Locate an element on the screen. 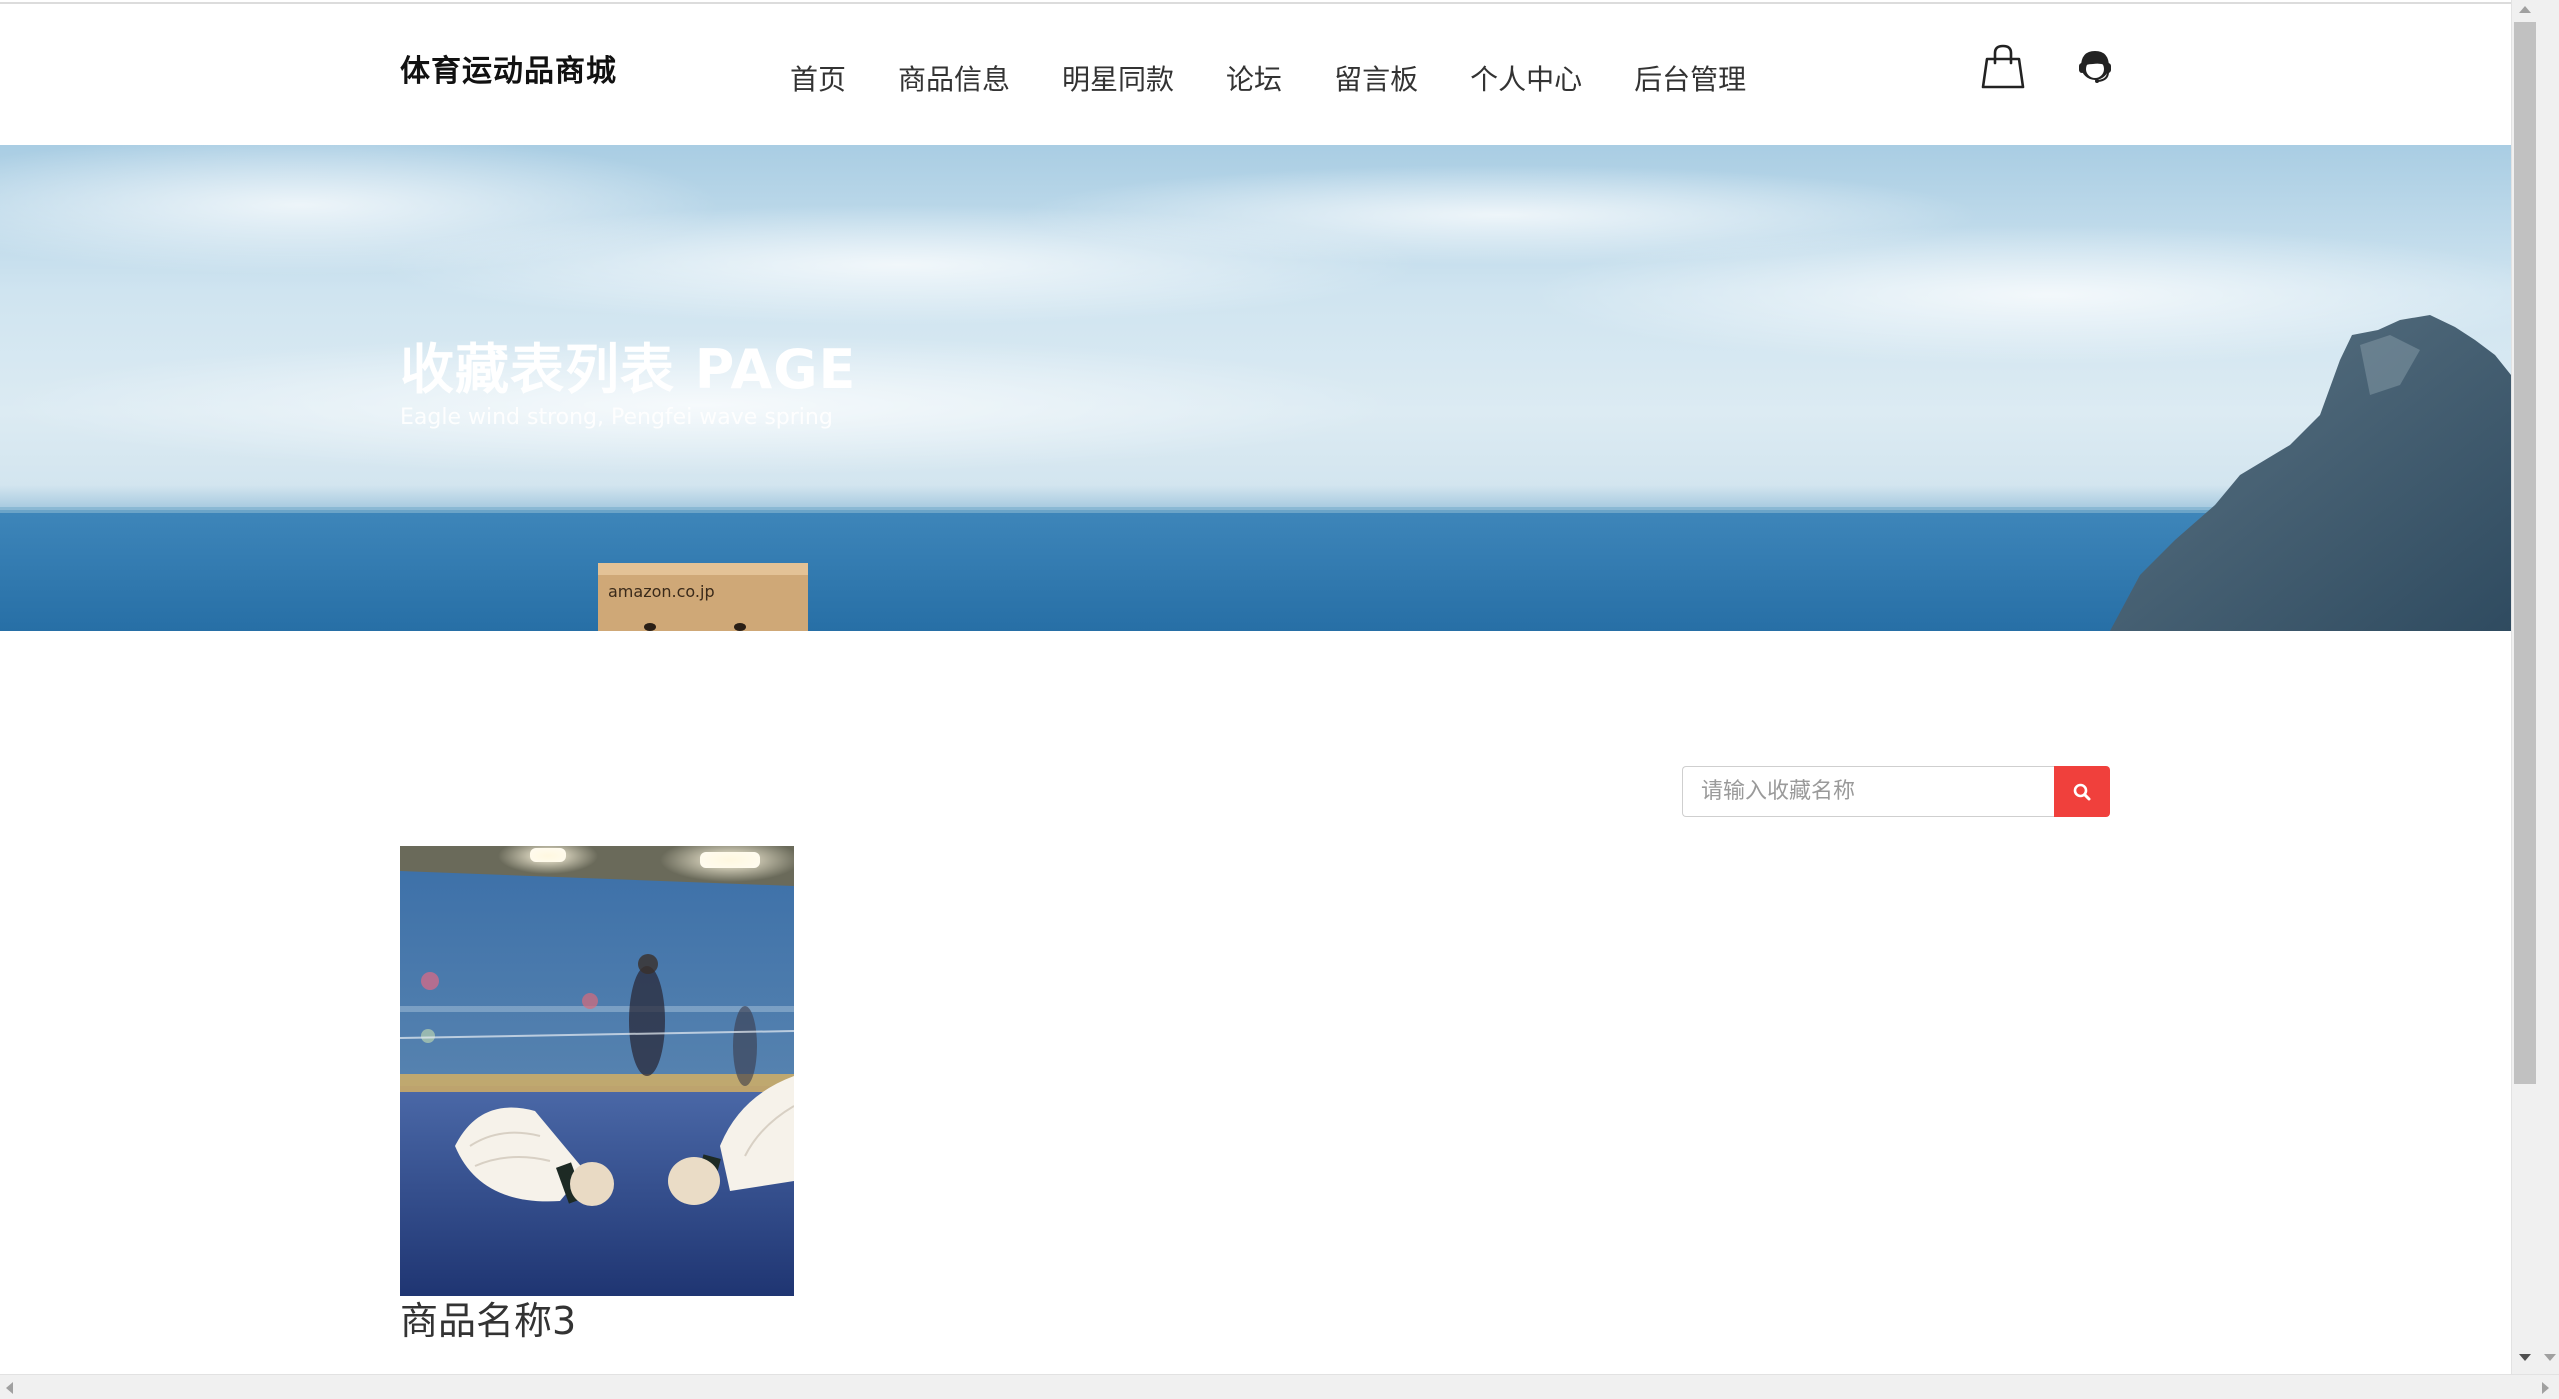 The height and width of the screenshot is (1399, 2559). search-bar is located at coordinates (1896, 791).